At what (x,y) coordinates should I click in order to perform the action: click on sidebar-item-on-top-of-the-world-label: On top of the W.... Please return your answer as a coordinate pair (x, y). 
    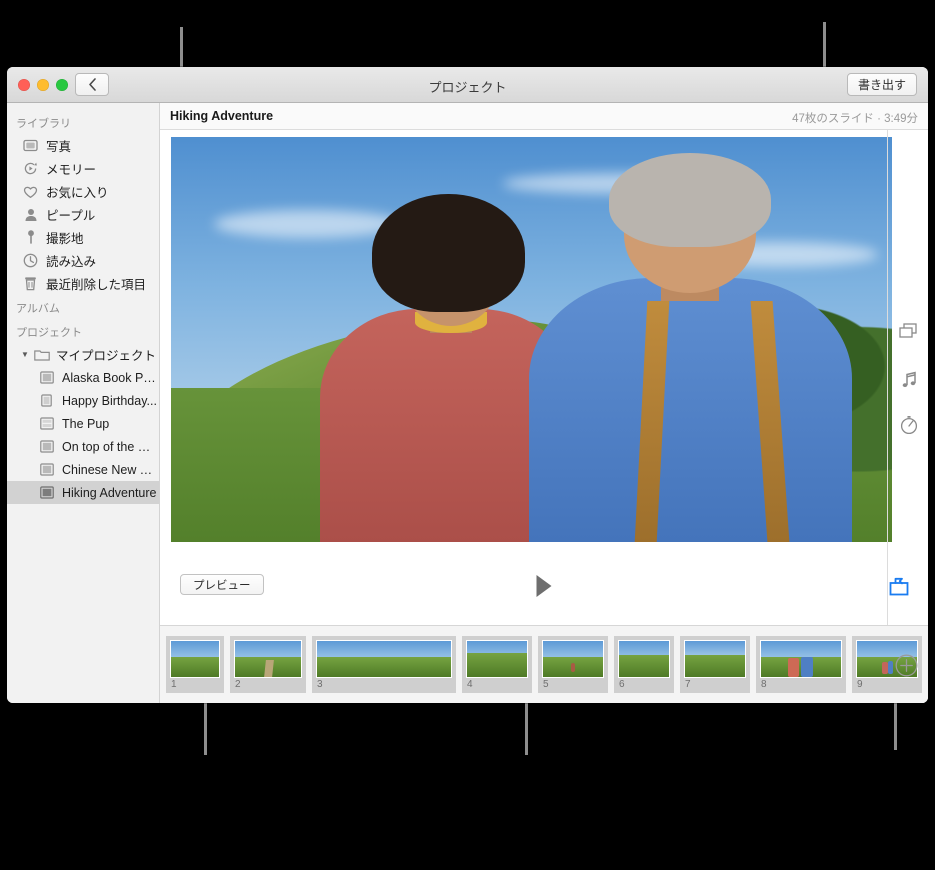
    Looking at the image, I should click on (110, 446).